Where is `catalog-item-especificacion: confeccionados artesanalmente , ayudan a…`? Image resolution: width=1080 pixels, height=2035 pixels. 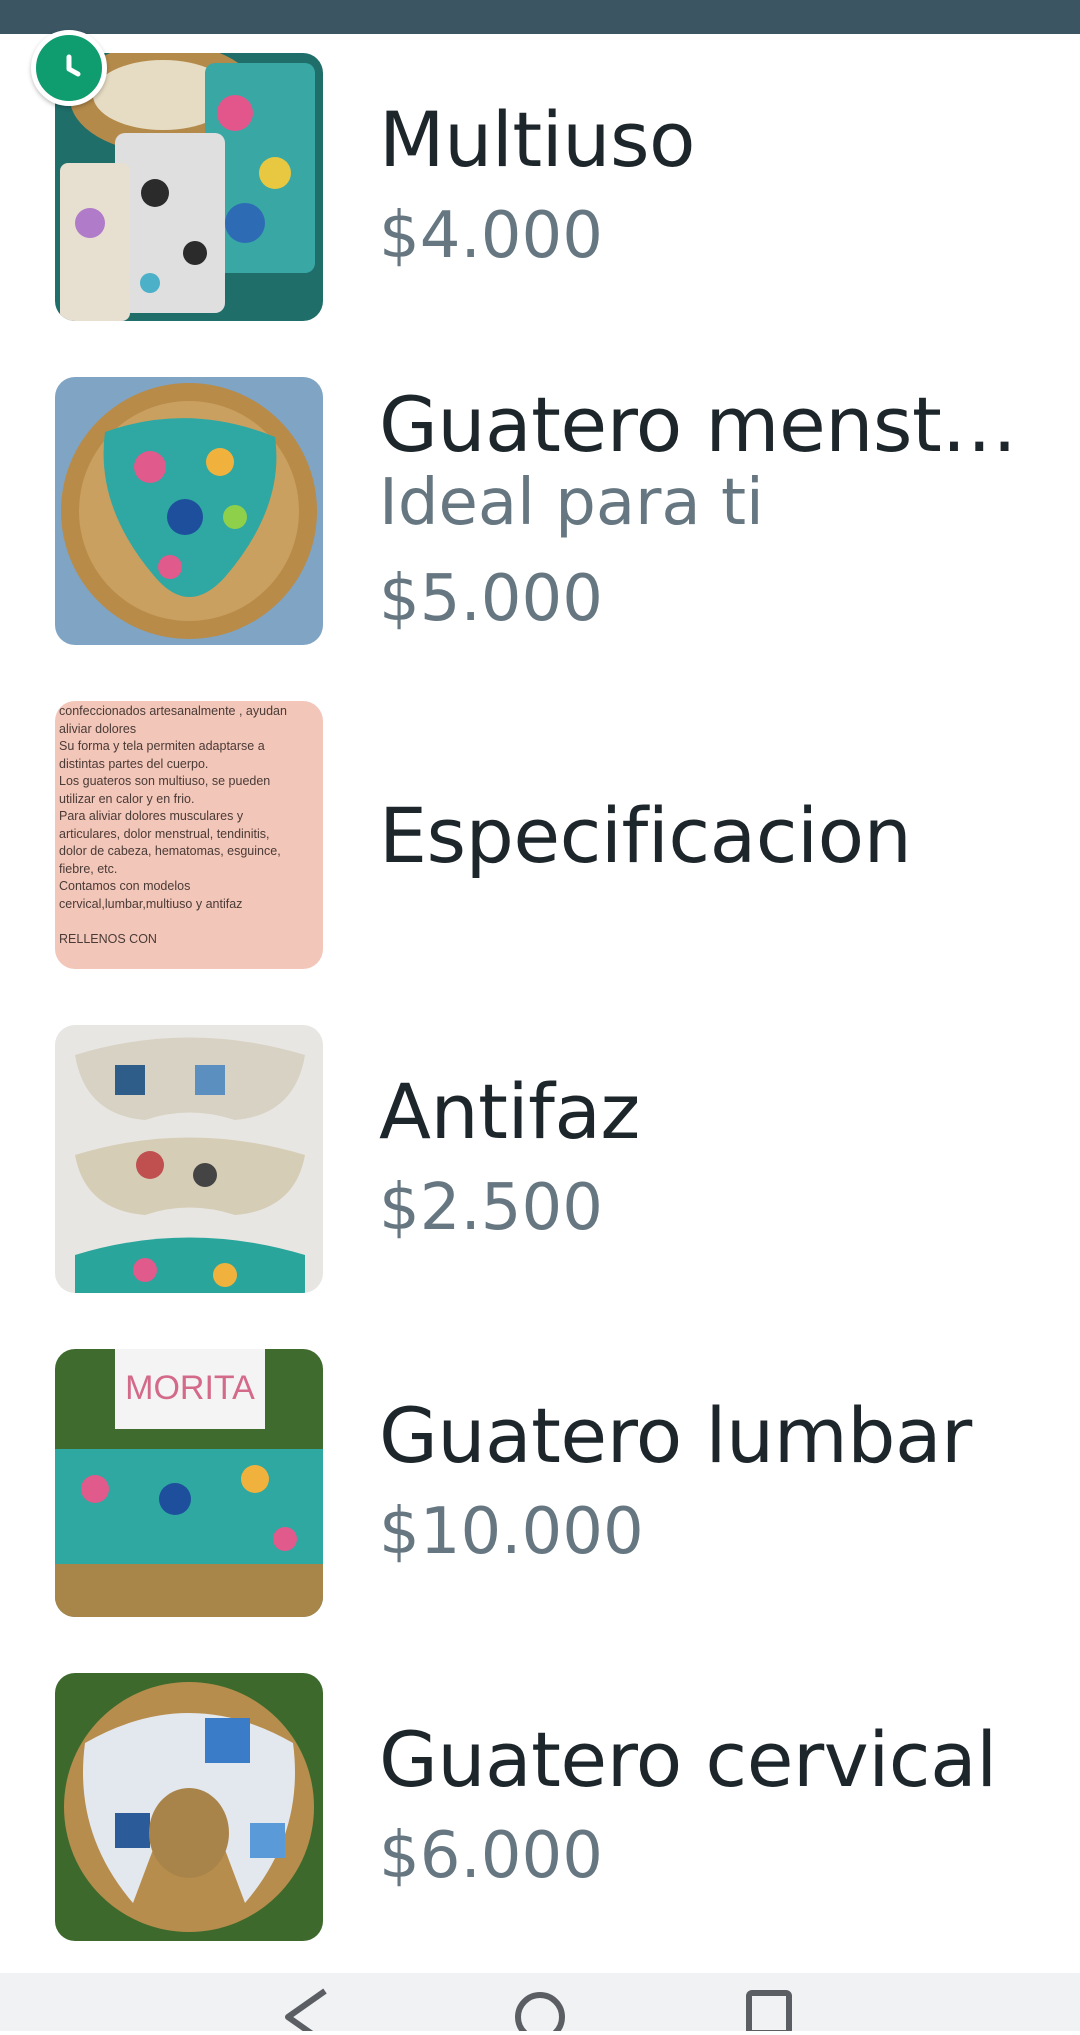
catalog-item-especificacion: confeccionados artesanalmente , ayudan a… is located at coordinates (540, 836).